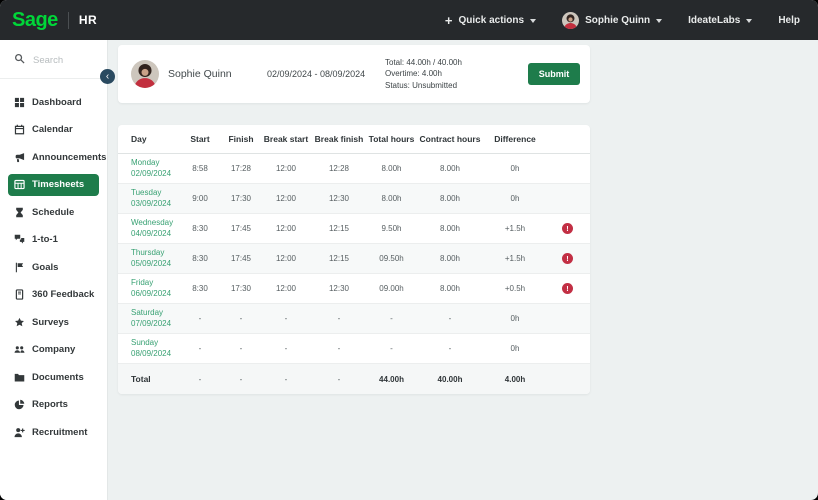 The height and width of the screenshot is (500, 818). I want to click on cell-total-hours: 09.00h, so click(391, 288).